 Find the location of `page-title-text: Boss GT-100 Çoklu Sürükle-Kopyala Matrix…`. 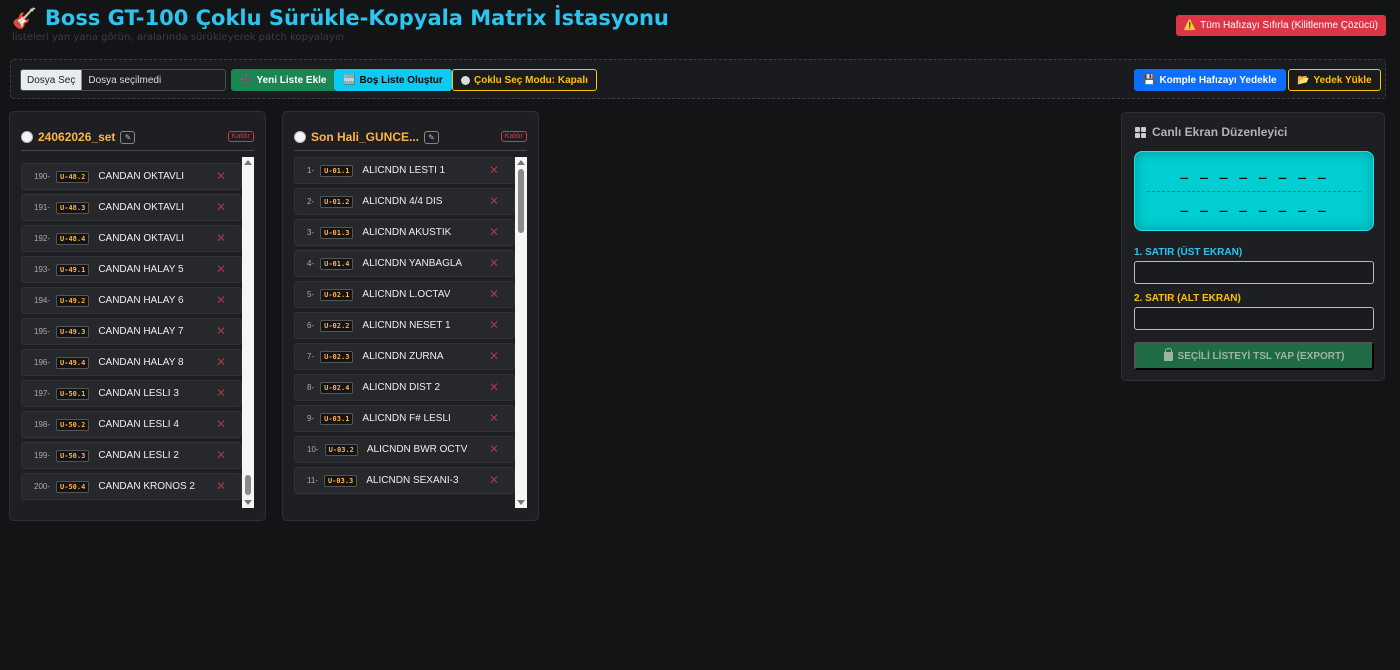

page-title-text: Boss GT-100 Çoklu Sürükle-Kopyala Matrix… is located at coordinates (356, 18).